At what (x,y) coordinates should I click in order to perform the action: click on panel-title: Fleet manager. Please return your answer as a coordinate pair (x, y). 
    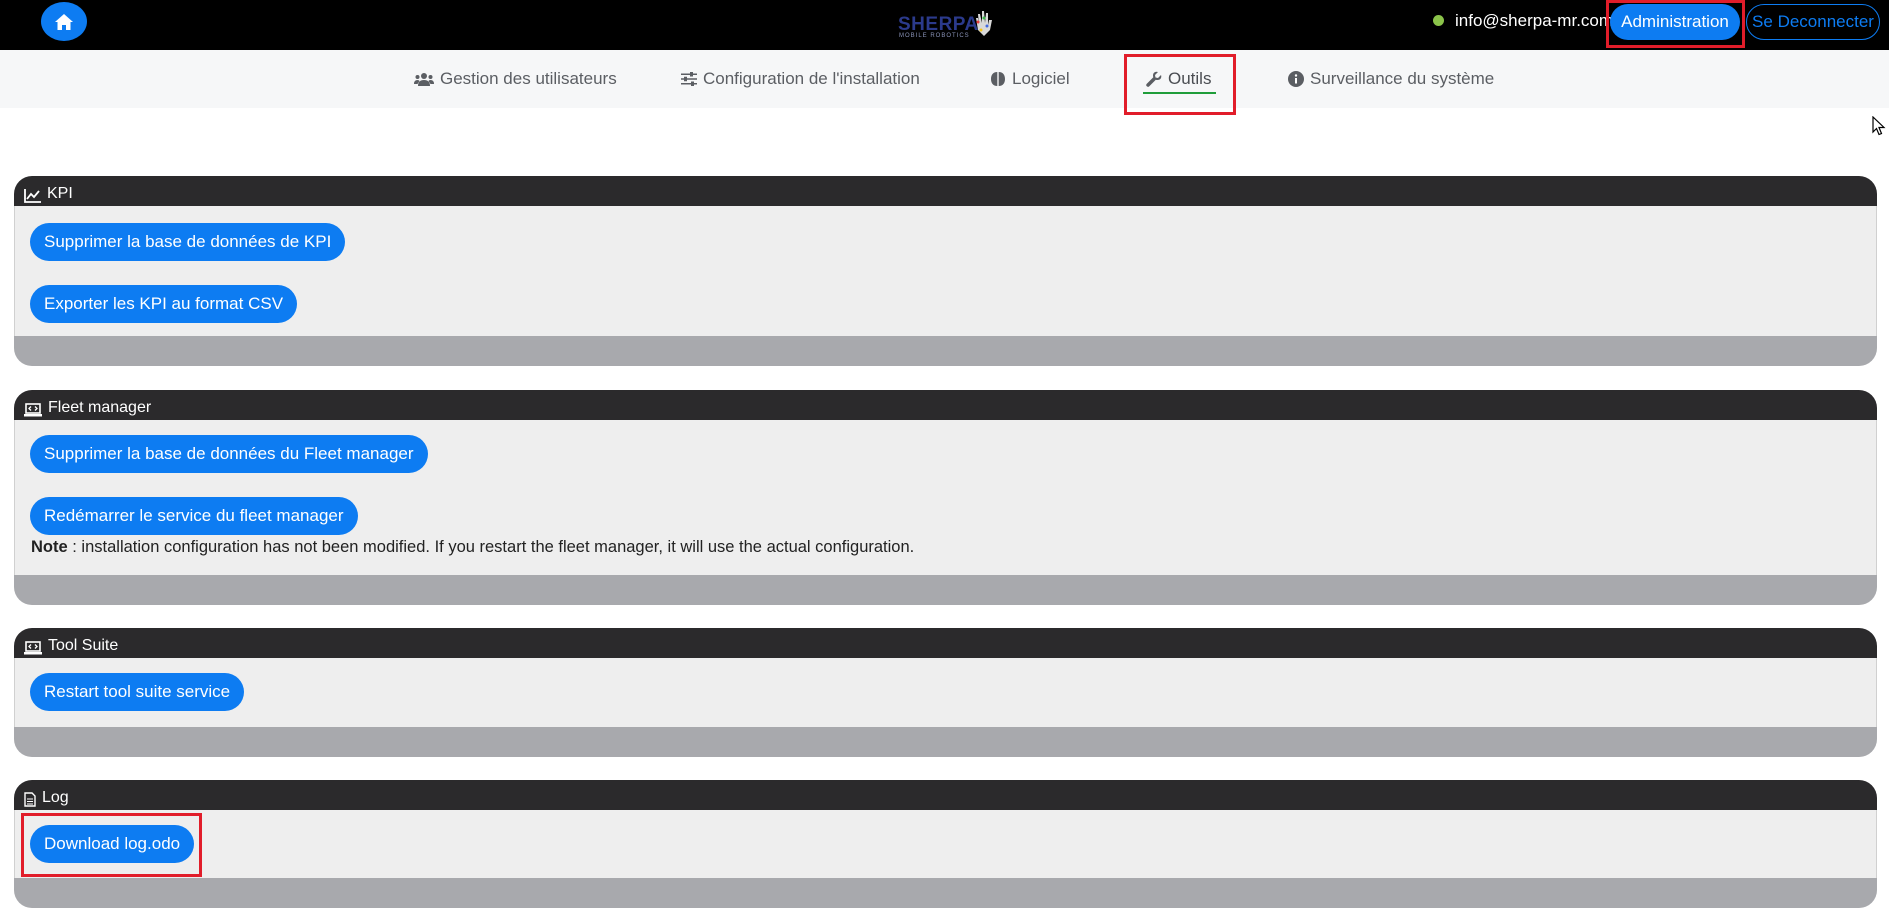
    Looking at the image, I should click on (100, 407).